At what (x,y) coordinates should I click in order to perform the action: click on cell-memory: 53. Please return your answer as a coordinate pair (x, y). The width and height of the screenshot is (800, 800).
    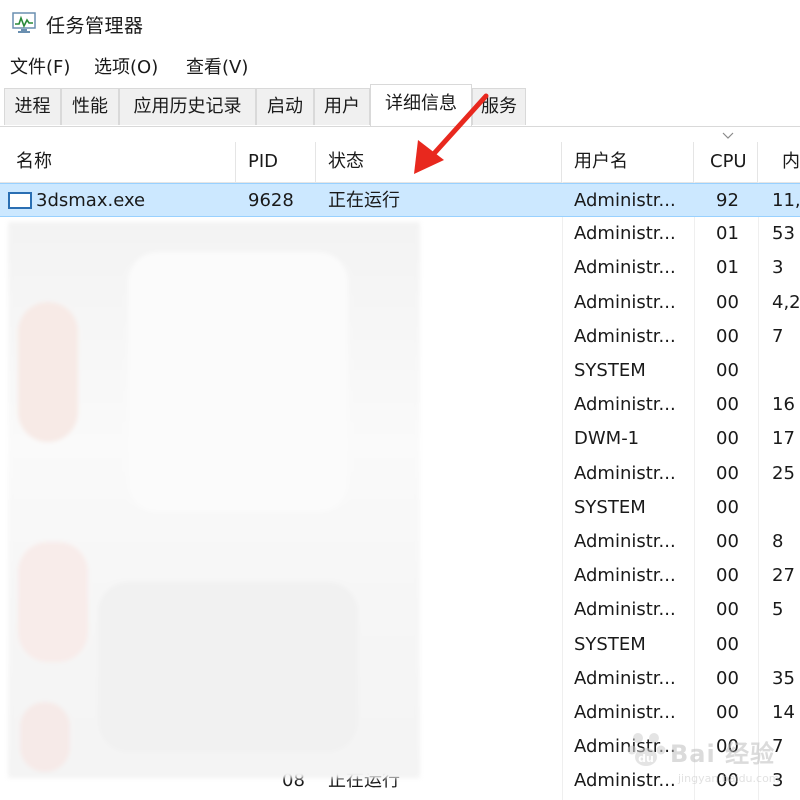
    Looking at the image, I should click on (783, 233).